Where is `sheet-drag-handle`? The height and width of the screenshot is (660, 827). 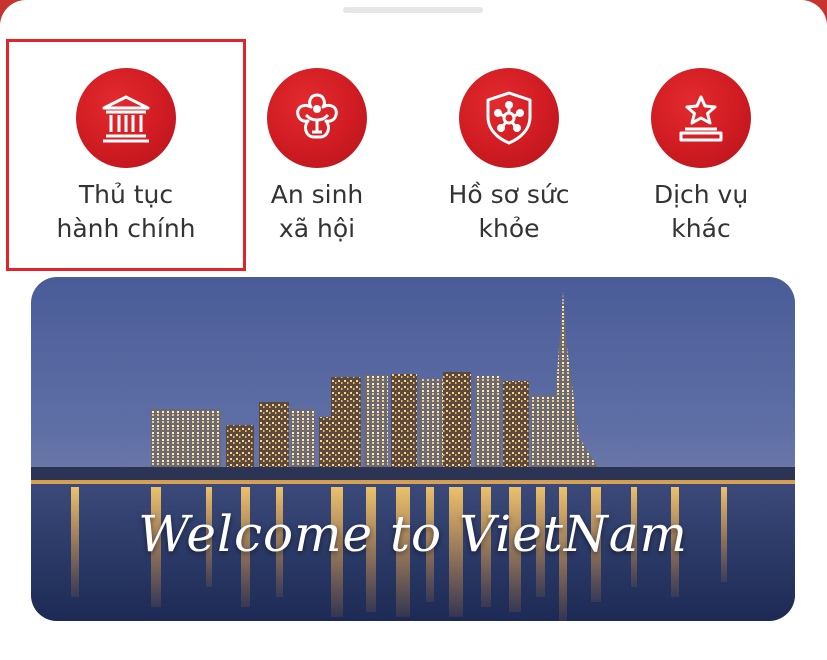
sheet-drag-handle is located at coordinates (413, 10).